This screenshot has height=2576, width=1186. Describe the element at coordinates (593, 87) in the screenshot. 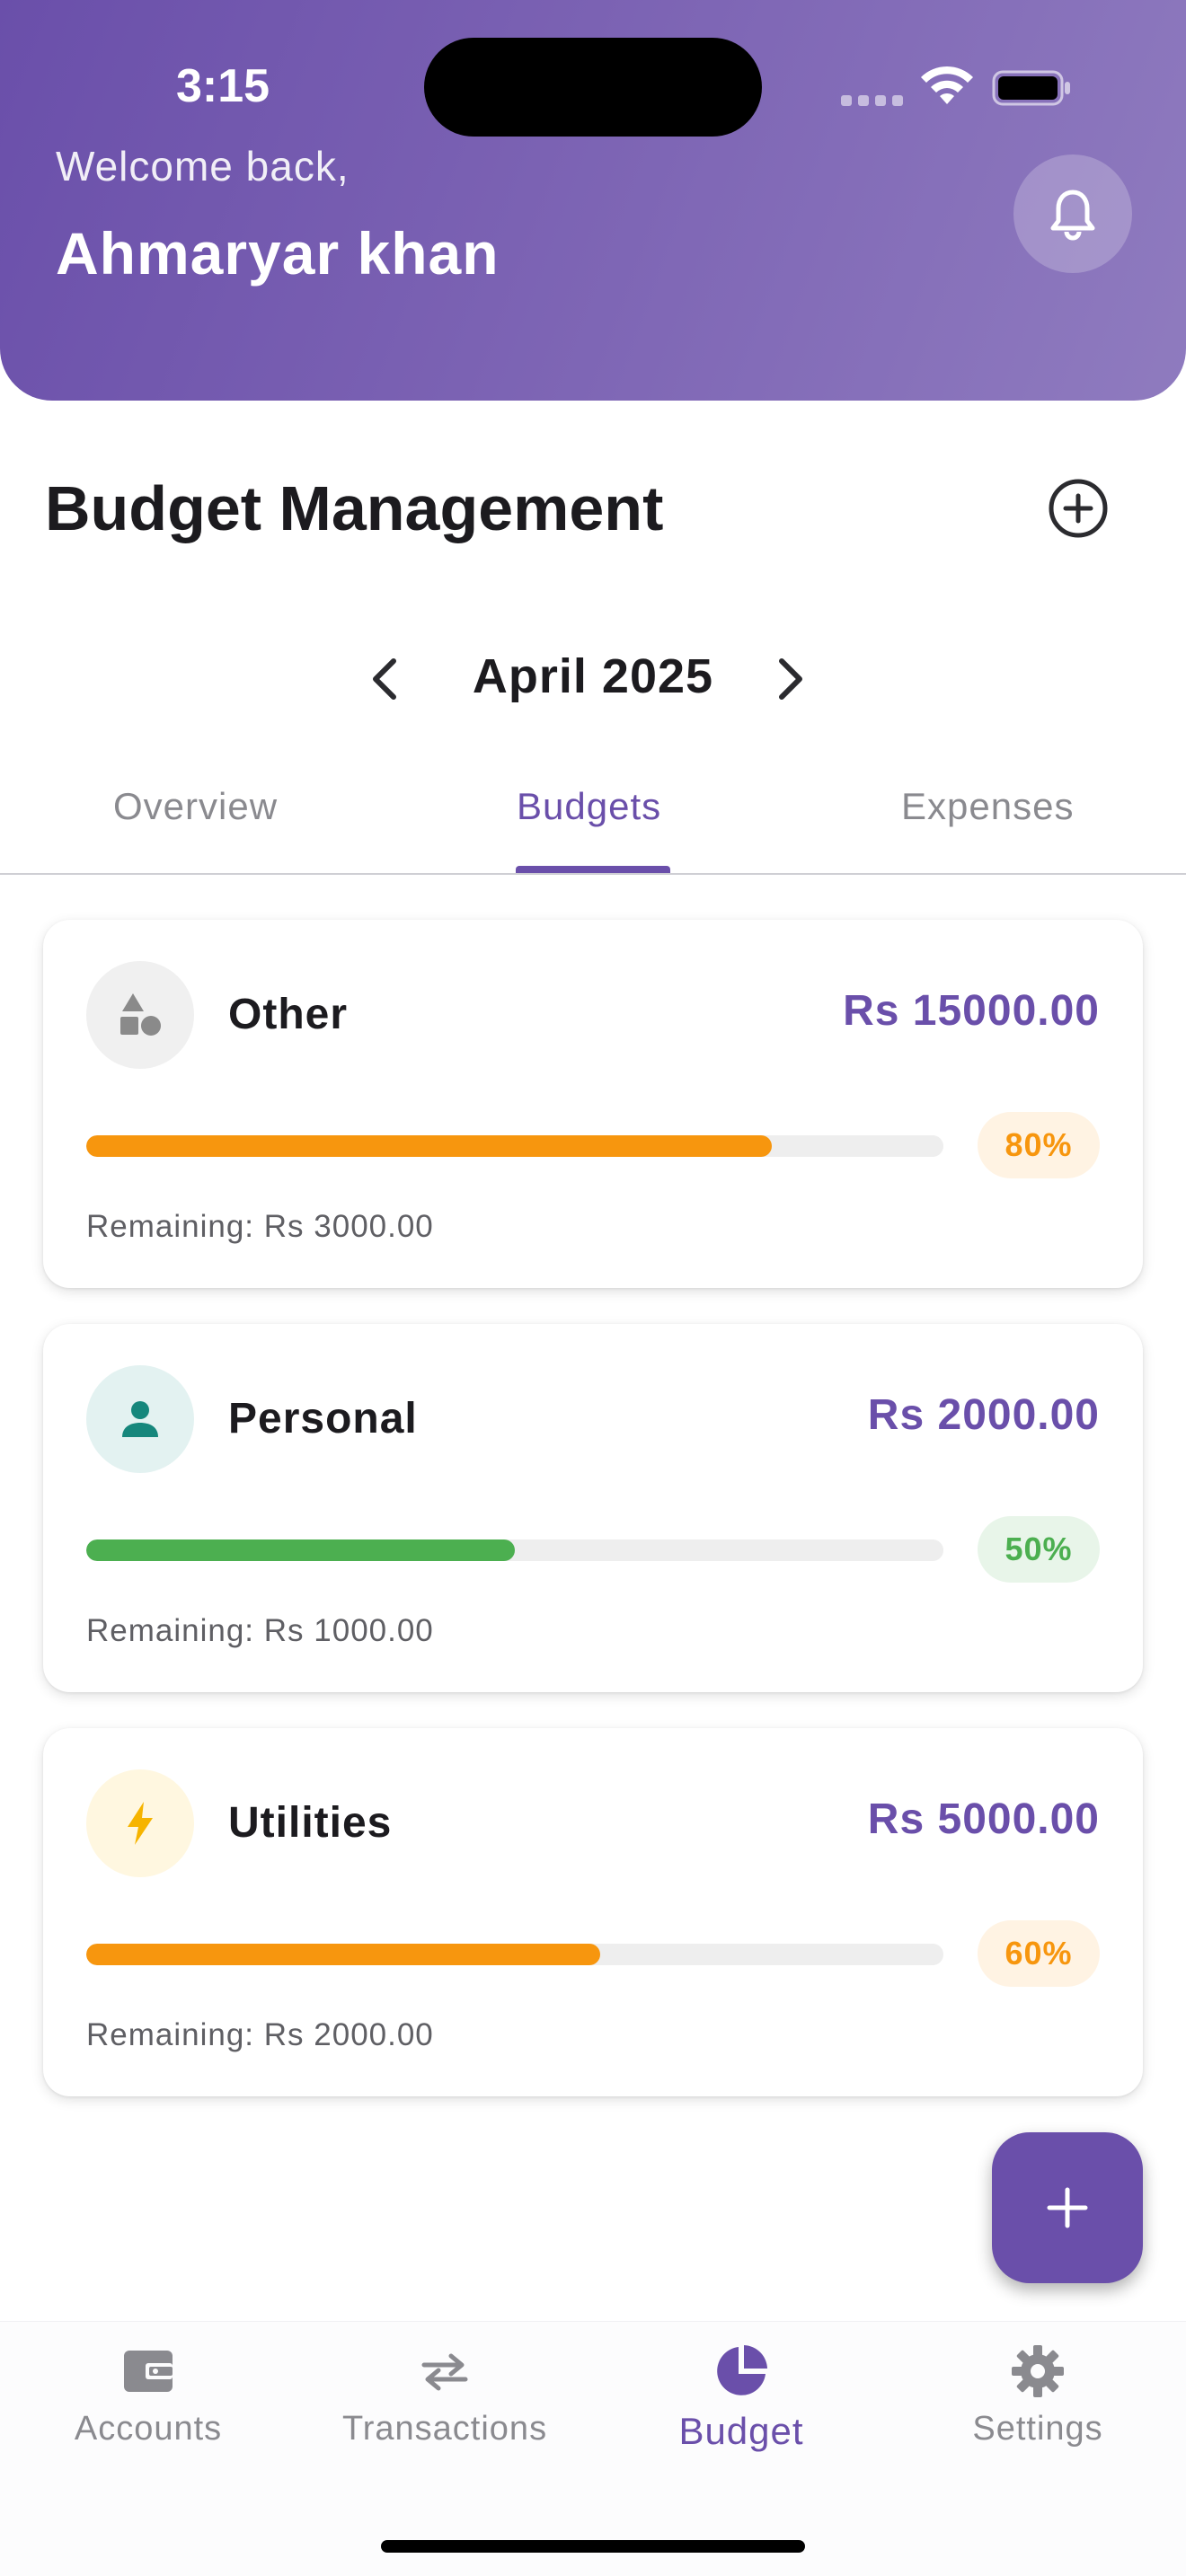

I see `dynamic-island` at that location.